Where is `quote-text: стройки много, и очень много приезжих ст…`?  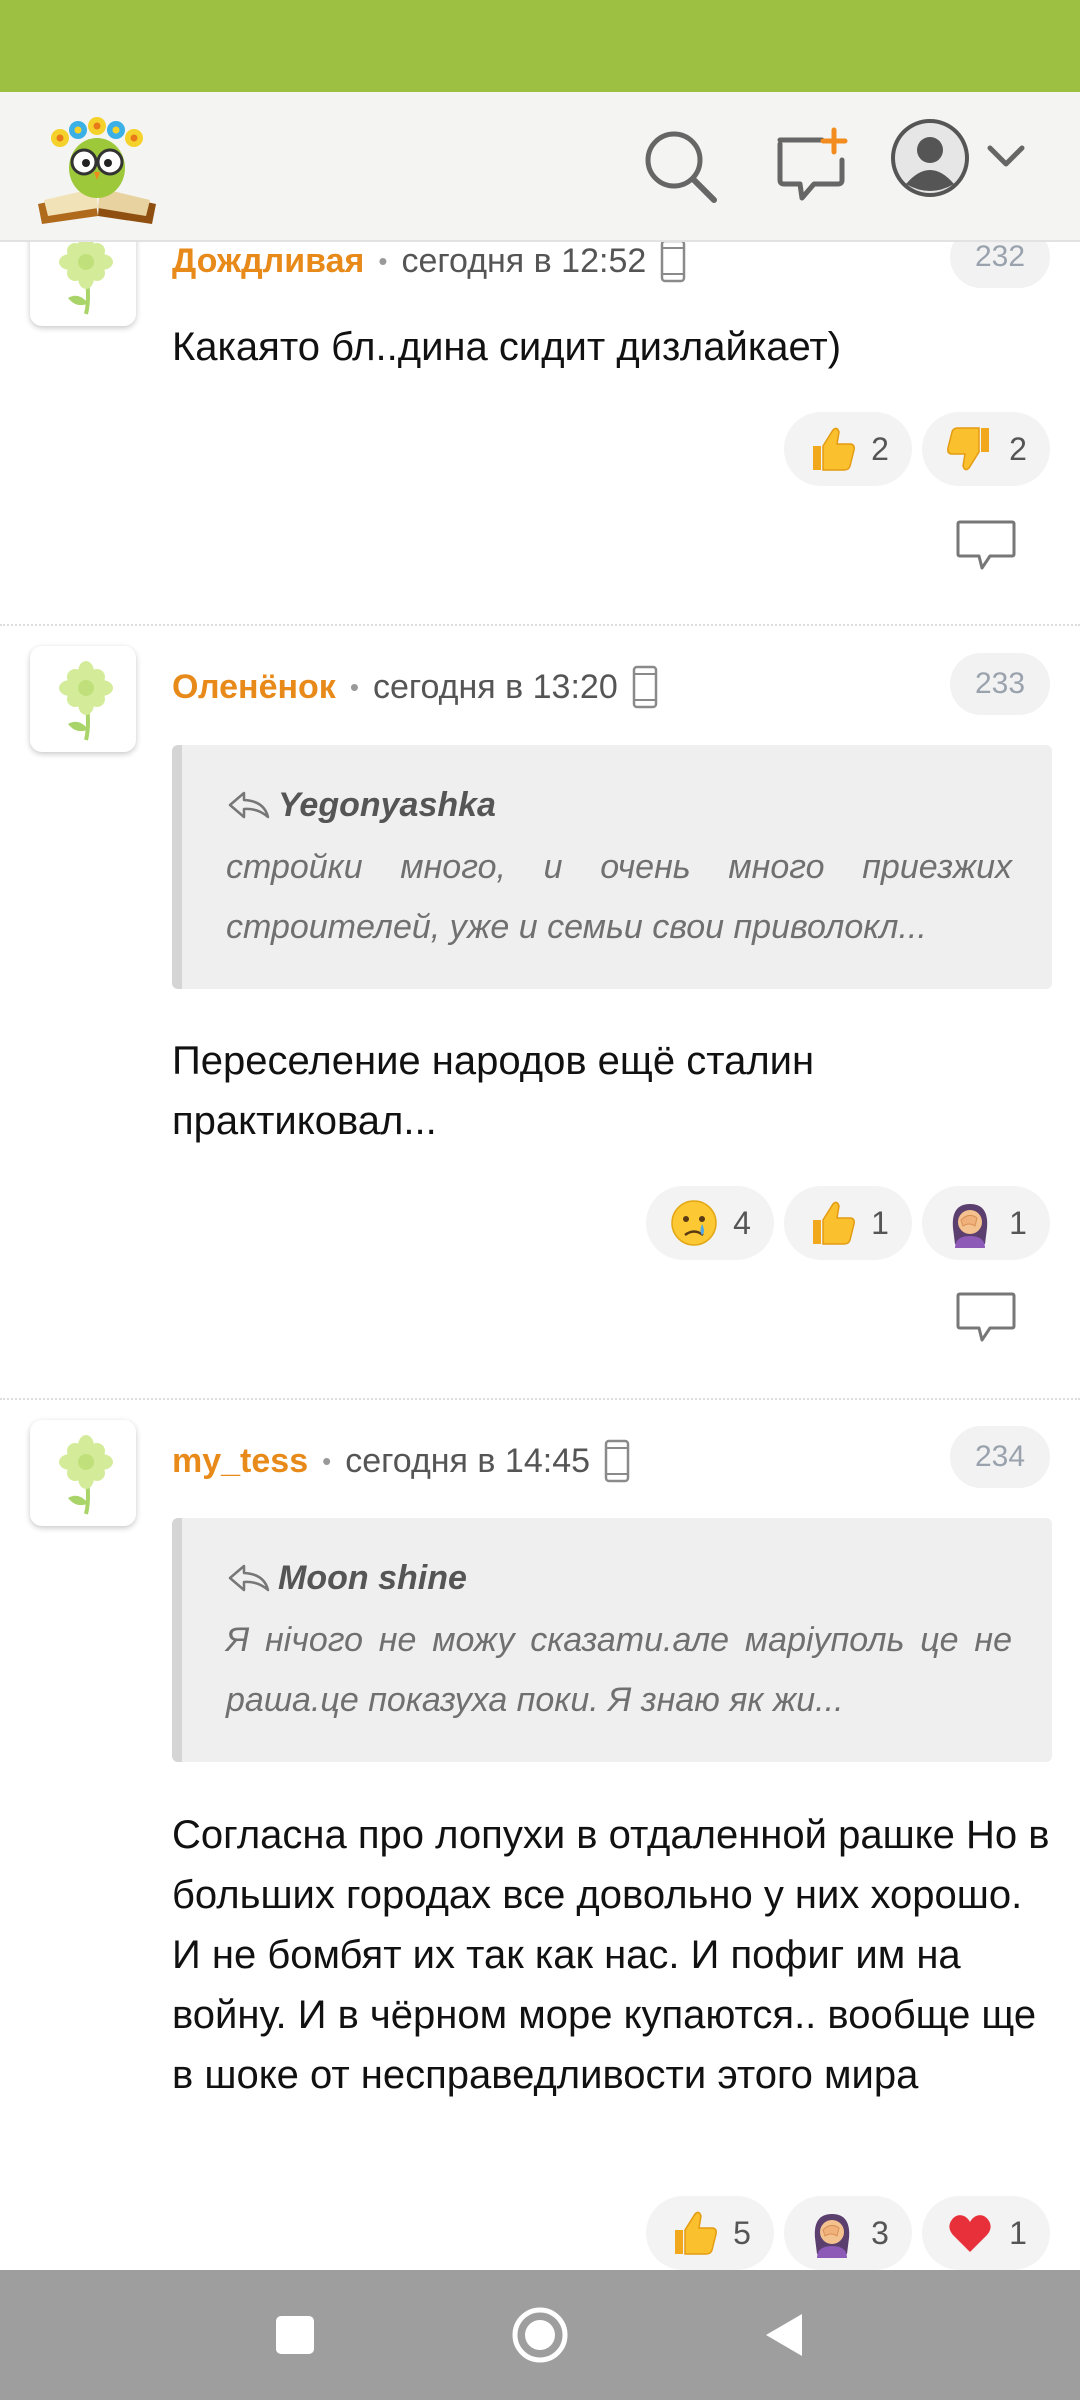 quote-text: стройки много, и очень много приезжих ст… is located at coordinates (619, 897).